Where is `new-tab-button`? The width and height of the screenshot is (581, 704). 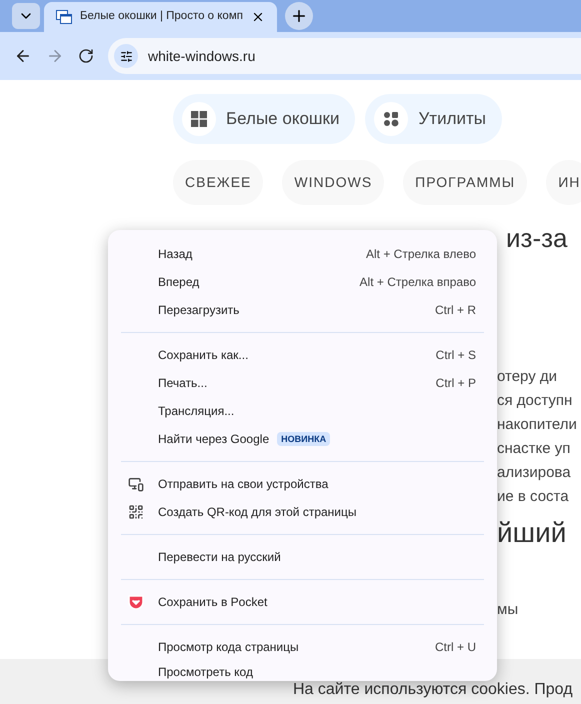
new-tab-button is located at coordinates (298, 16).